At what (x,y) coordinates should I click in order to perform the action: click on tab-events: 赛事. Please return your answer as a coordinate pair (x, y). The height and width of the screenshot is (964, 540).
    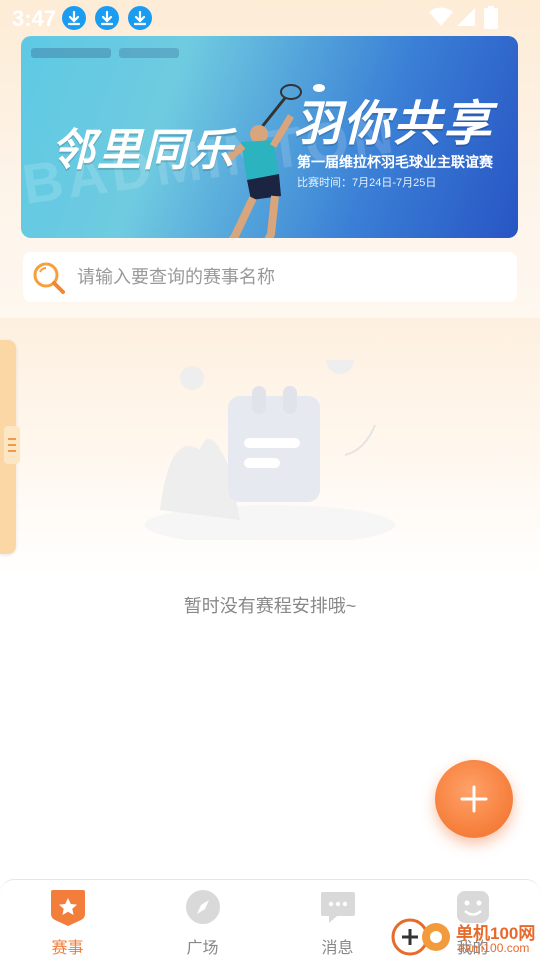
    Looking at the image, I should click on (67, 920).